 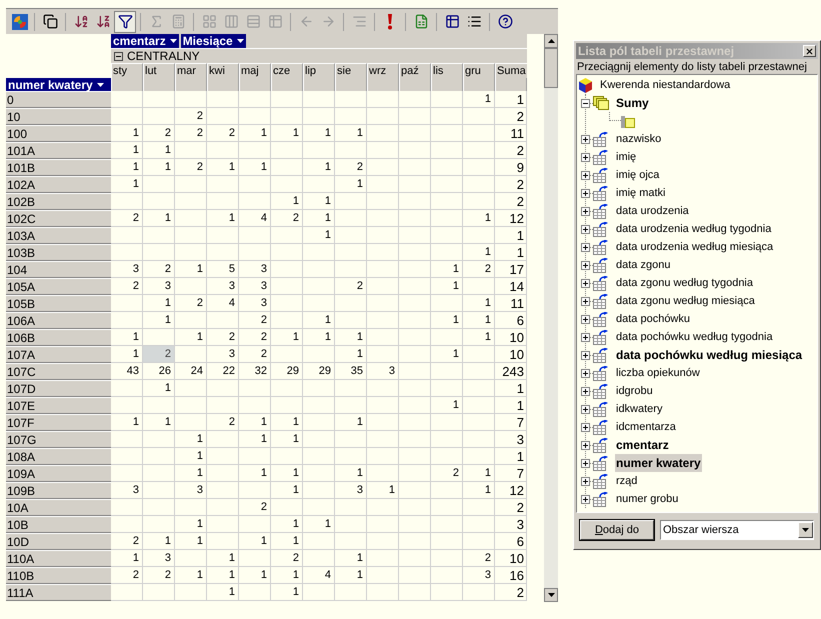 What do you see at coordinates (255, 70) in the screenshot?
I see `column-header: maj` at bounding box center [255, 70].